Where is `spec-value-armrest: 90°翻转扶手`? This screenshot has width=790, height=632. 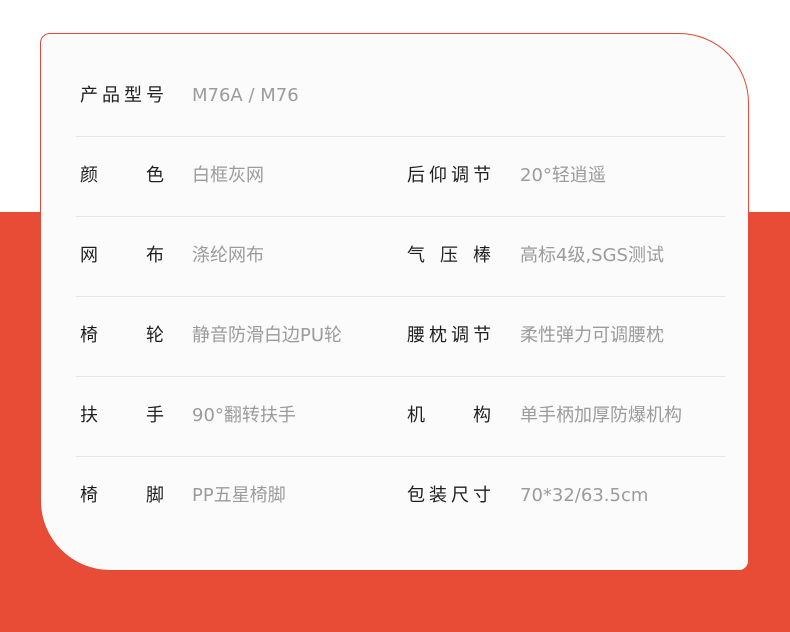 spec-value-armrest: 90°翻转扶手 is located at coordinates (244, 415).